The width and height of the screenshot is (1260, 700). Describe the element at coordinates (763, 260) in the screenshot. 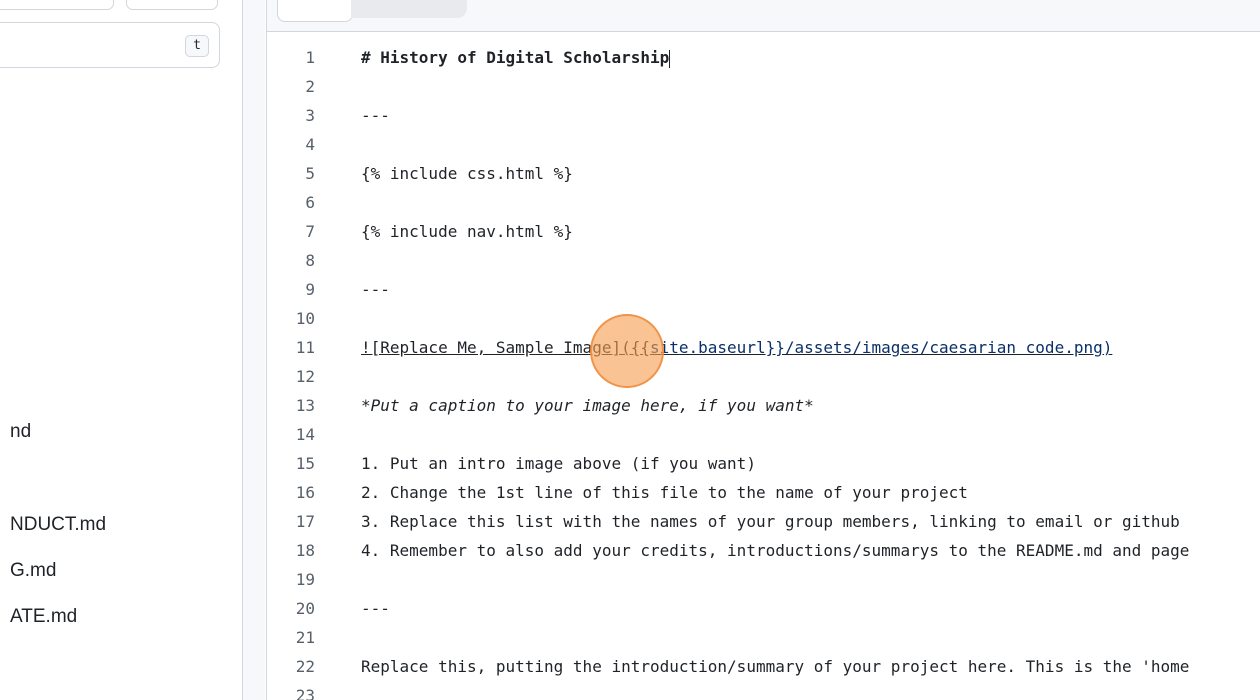

I see `editor-line: 8` at that location.